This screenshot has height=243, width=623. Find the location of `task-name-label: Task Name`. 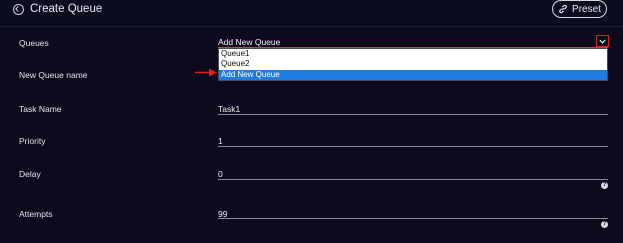

task-name-label: Task Name is located at coordinates (40, 109).